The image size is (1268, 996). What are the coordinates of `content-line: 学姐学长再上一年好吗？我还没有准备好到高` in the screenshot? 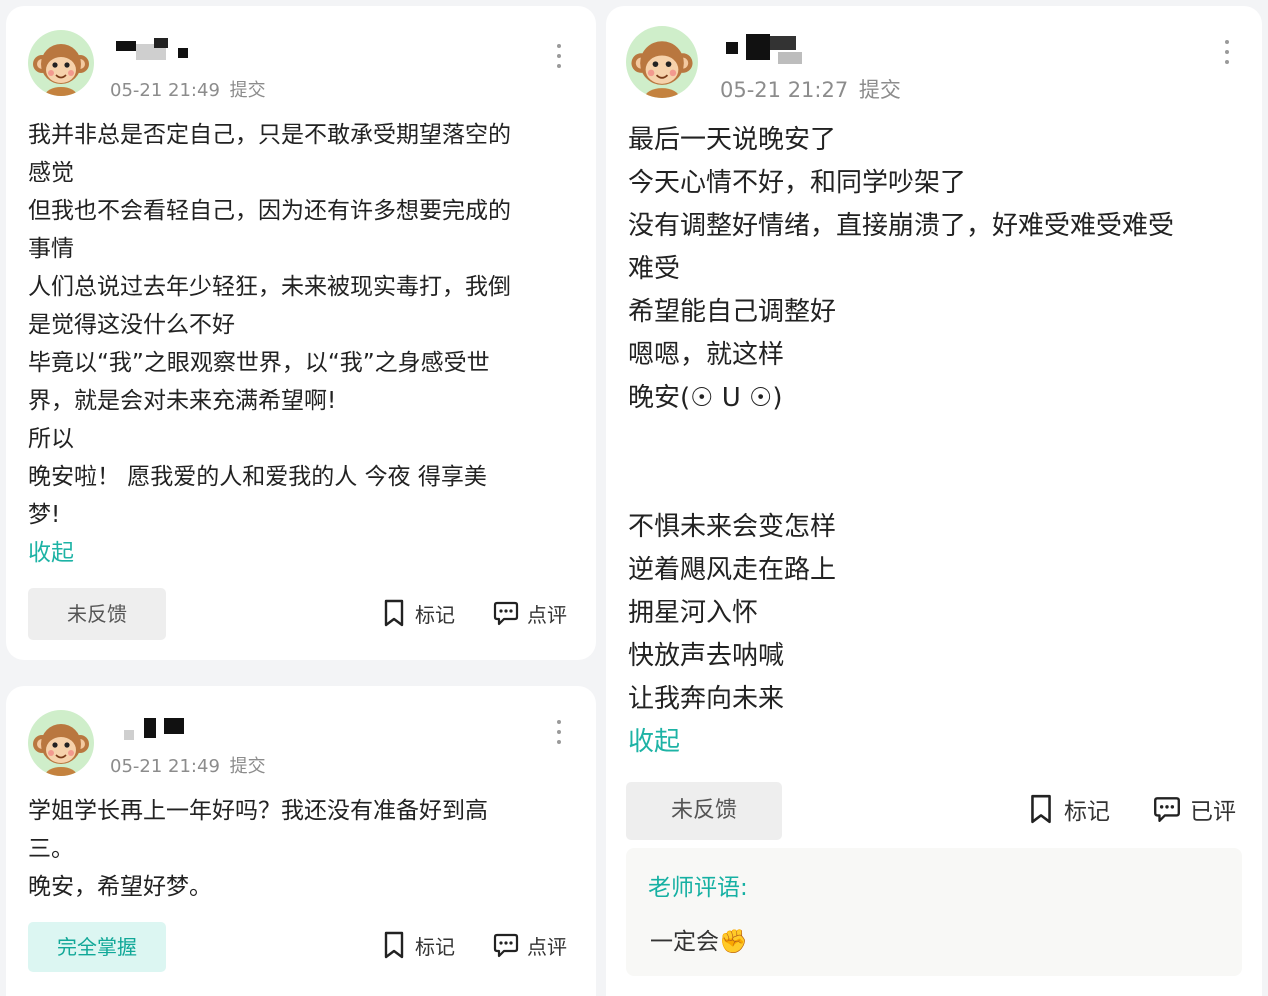 It's located at (258, 811).